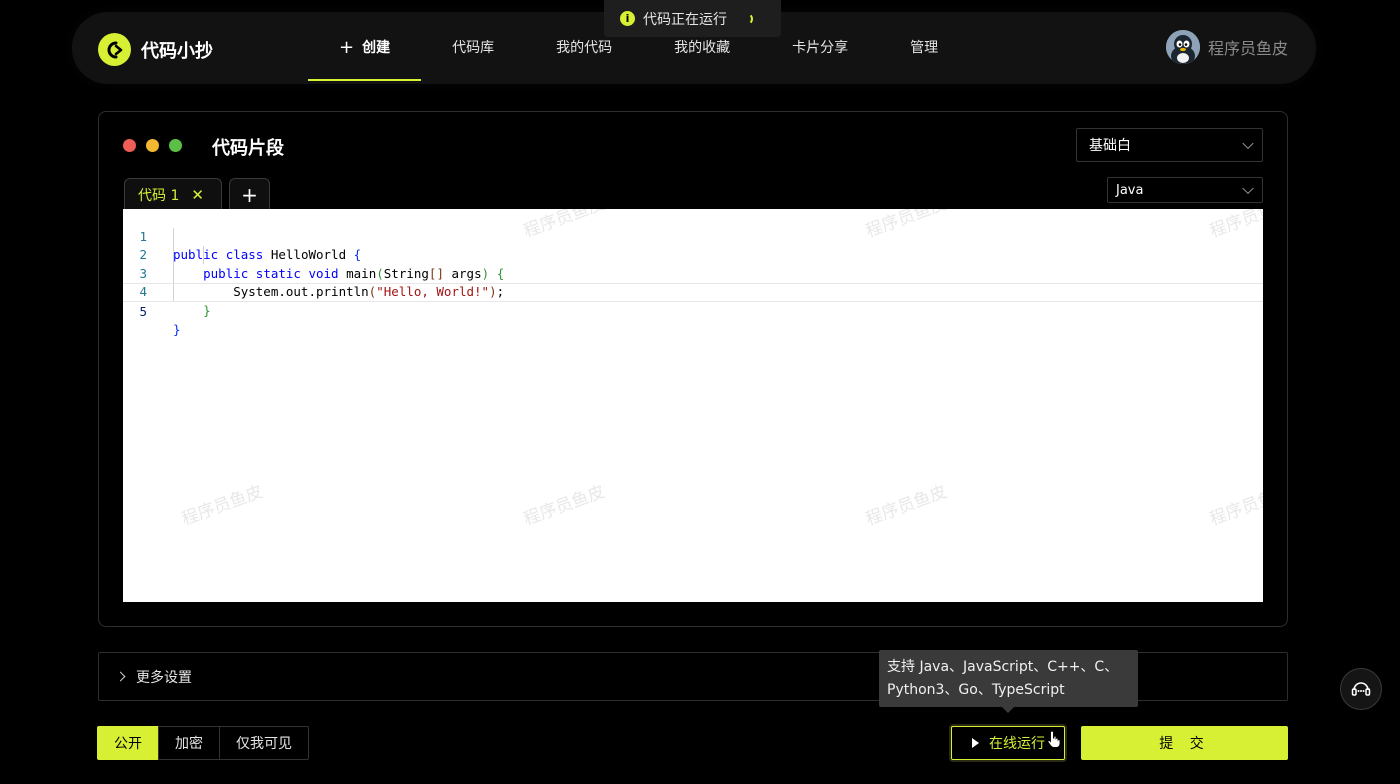 This screenshot has width=1400, height=784. Describe the element at coordinates (347, 47) in the screenshot. I see `plus-icon: +` at that location.